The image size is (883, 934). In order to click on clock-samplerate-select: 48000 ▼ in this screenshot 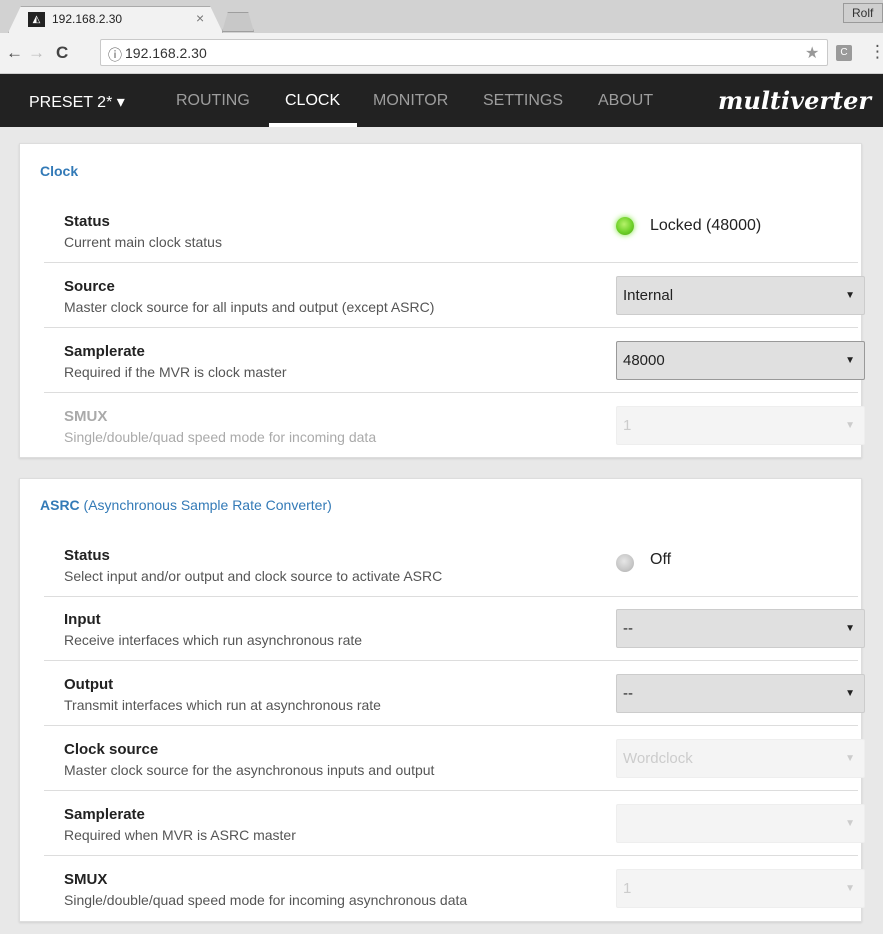, I will do `click(740, 360)`.